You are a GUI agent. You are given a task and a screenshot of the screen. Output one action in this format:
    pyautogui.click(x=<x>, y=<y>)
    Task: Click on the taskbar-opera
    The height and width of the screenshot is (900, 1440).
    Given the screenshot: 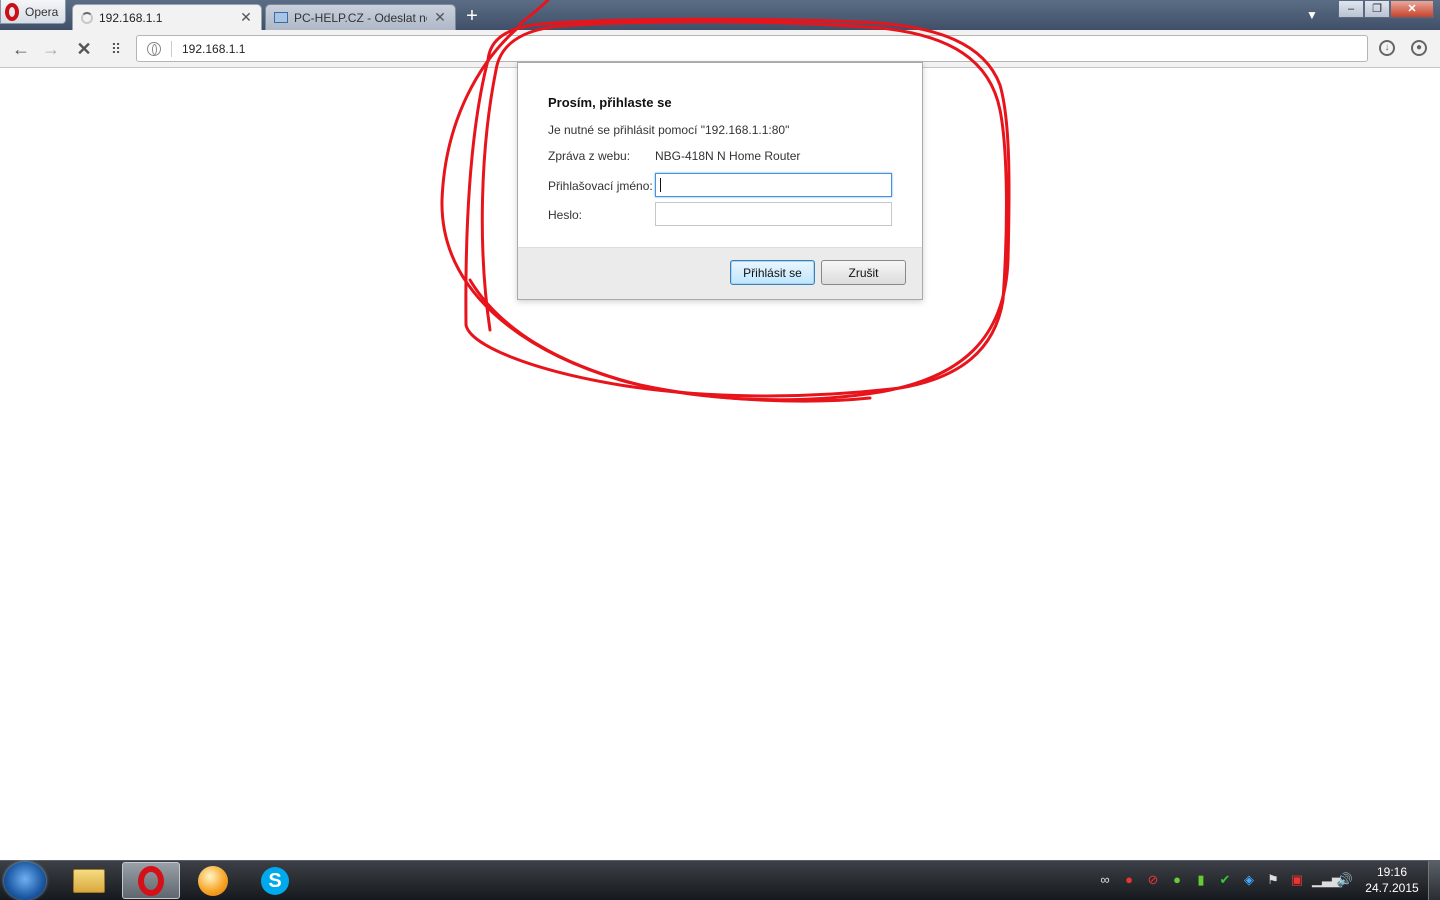 What is the action you would take?
    pyautogui.click(x=151, y=880)
    